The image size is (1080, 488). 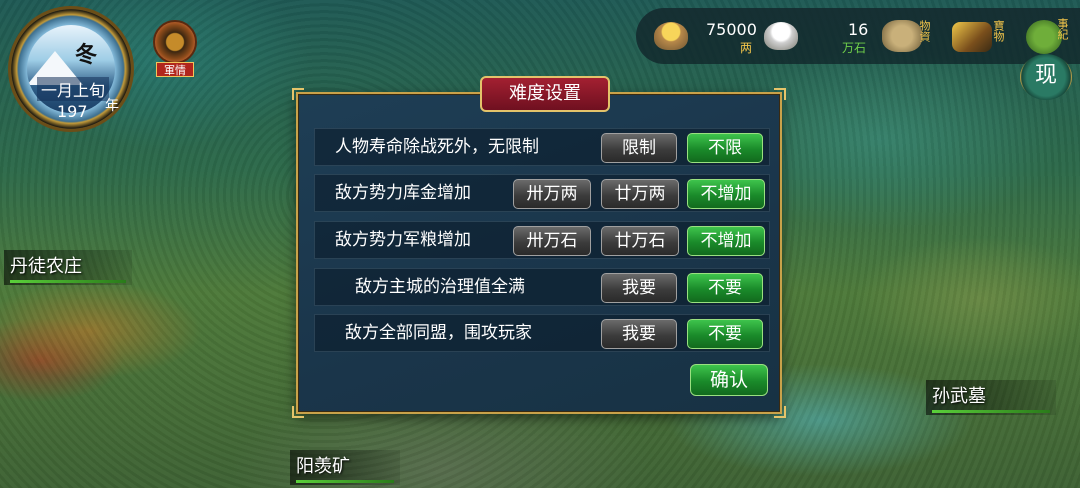 What do you see at coordinates (403, 240) in the screenshot?
I see `setting-label: 敌方势力军粮增加` at bounding box center [403, 240].